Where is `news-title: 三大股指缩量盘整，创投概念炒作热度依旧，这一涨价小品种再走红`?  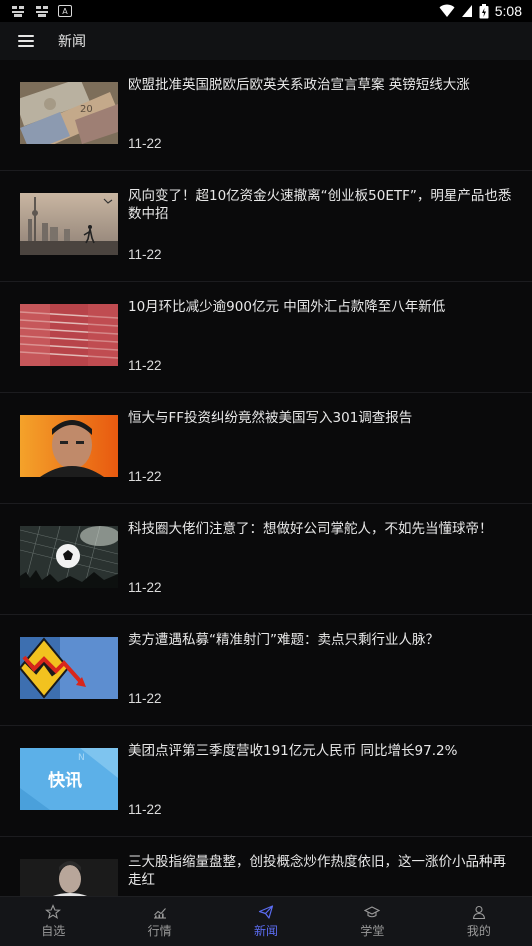 news-title: 三大股指缩量盘整，创投概念炒作热度依旧，这一涨价小品种再走红 is located at coordinates (317, 871).